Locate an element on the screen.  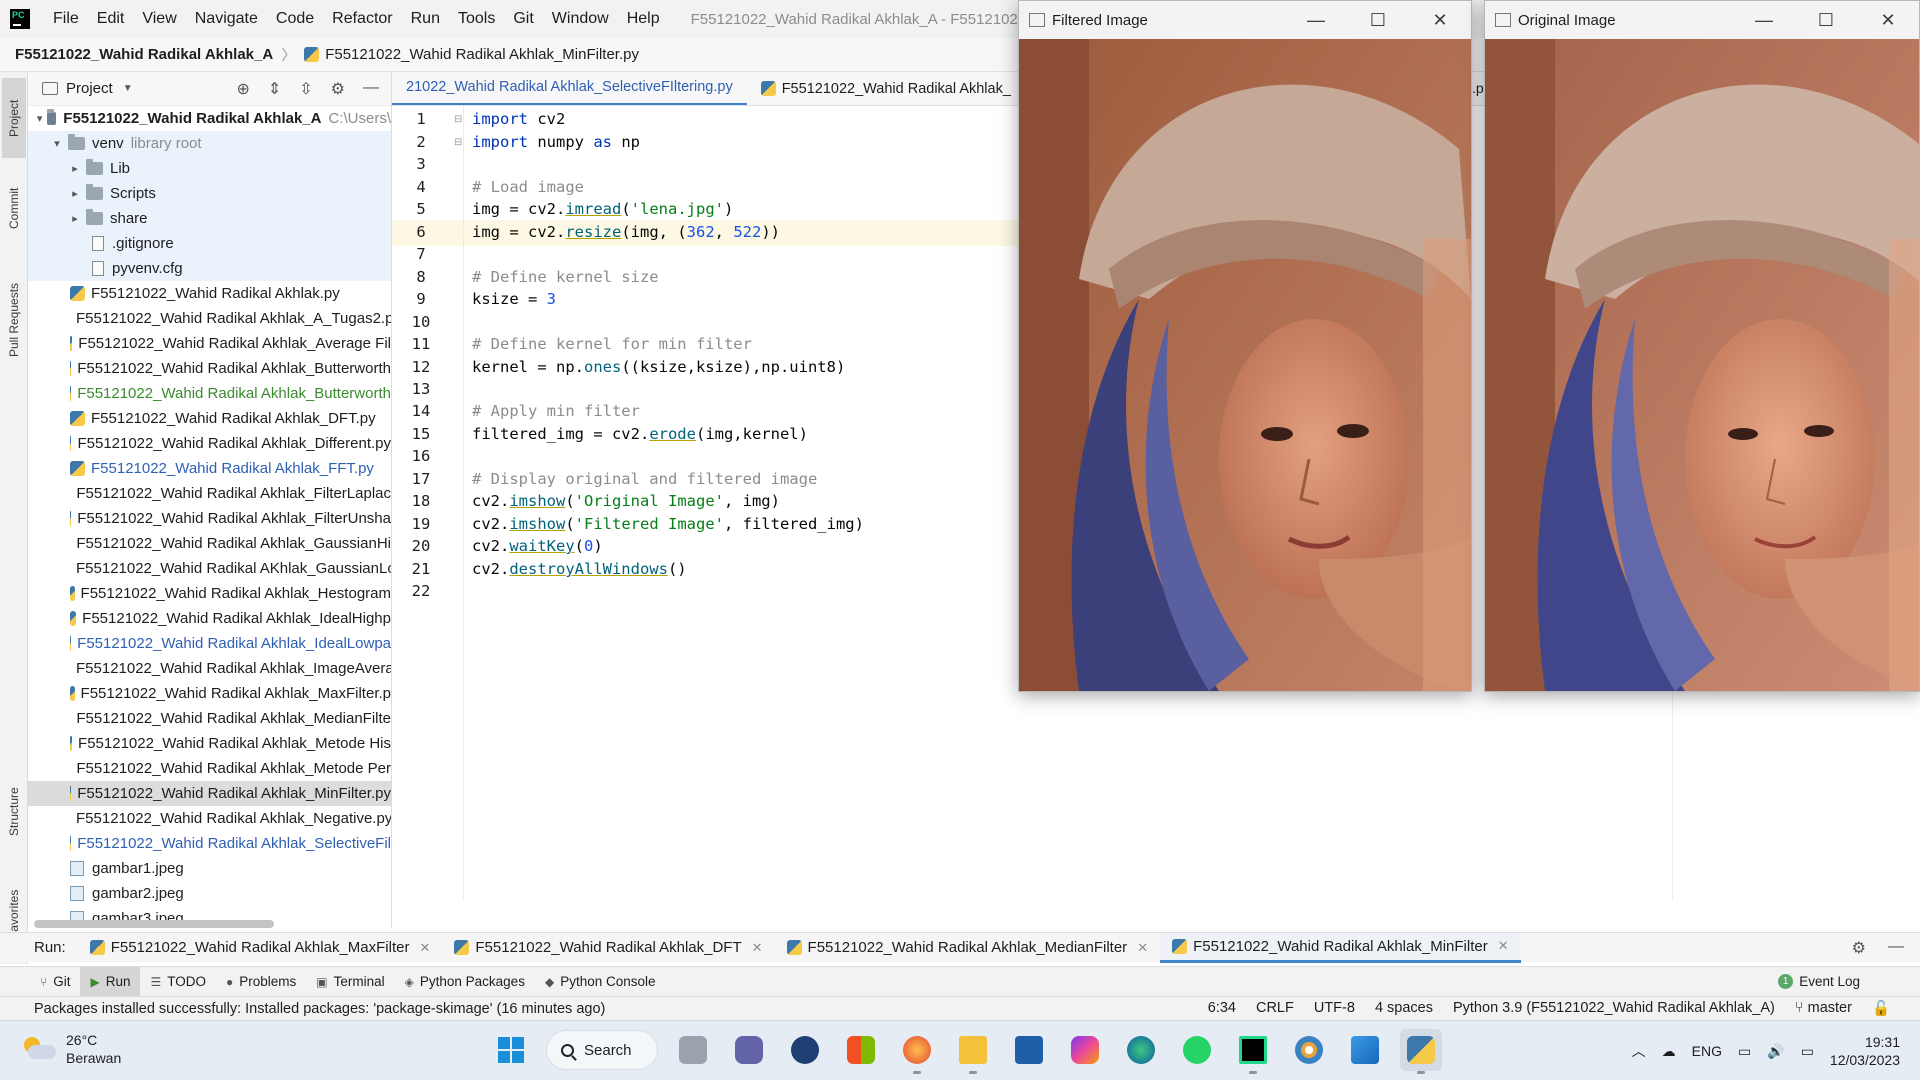
caret-position: 6:34 is located at coordinates (1222, 1008).